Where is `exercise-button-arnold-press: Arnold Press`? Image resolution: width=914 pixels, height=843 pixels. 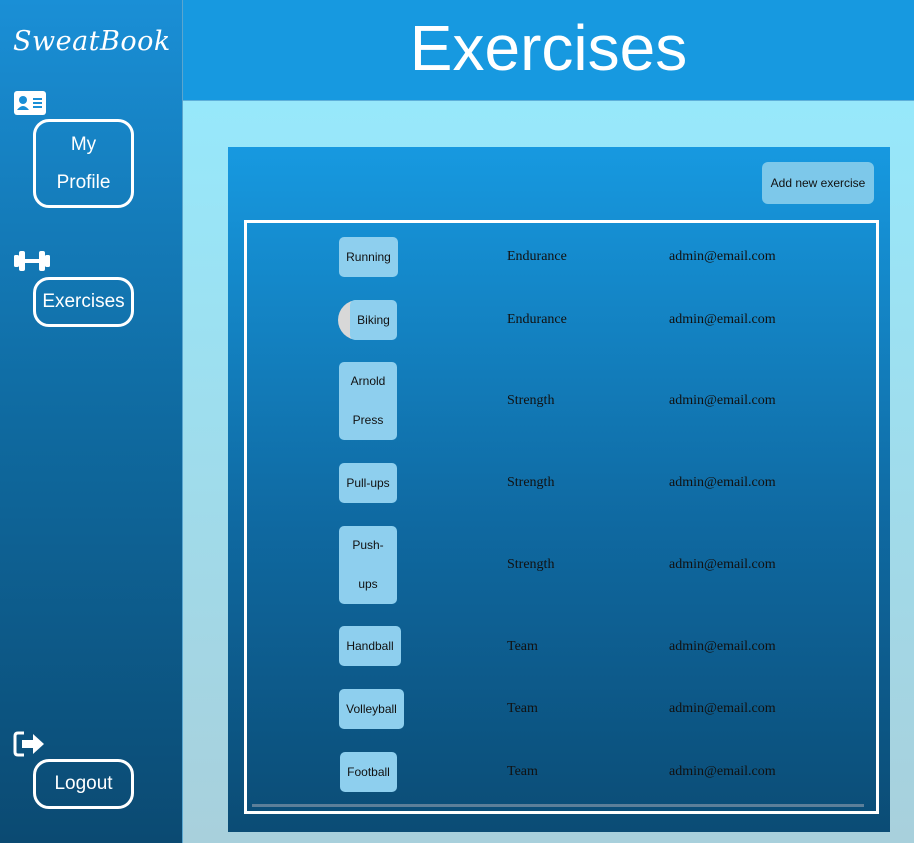 exercise-button-arnold-press: Arnold Press is located at coordinates (368, 401).